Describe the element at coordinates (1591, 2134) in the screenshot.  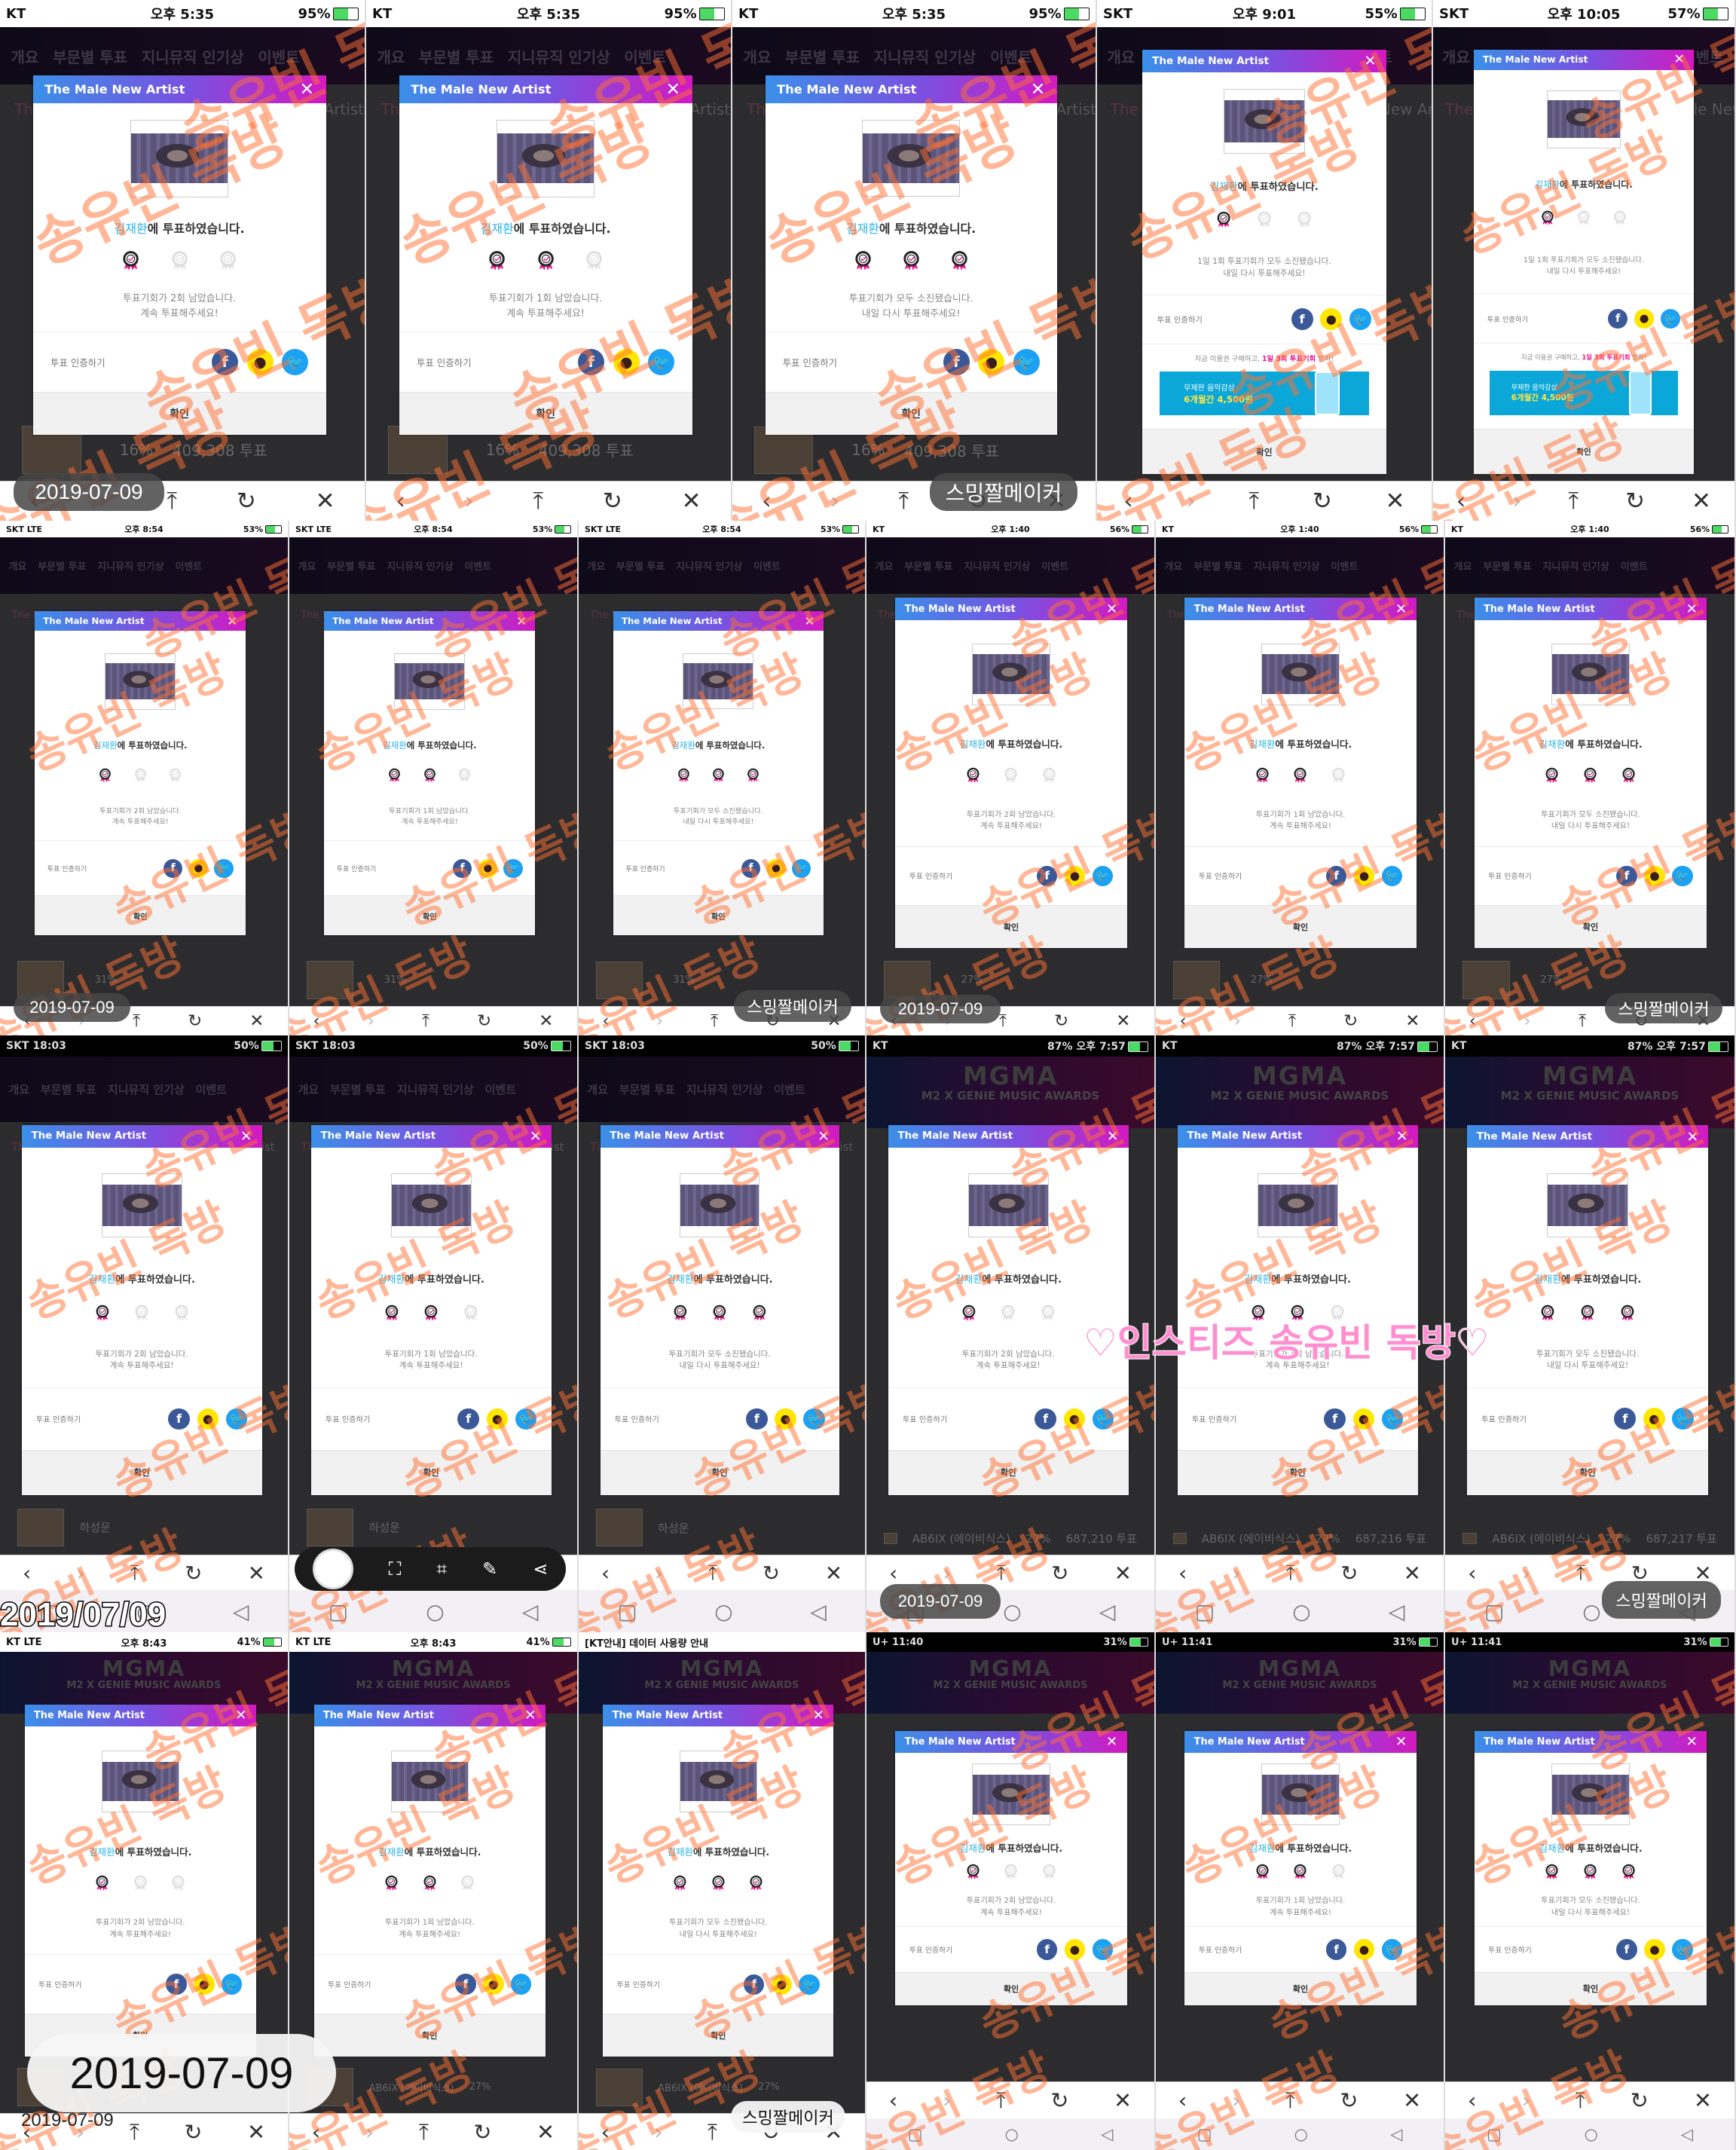
I see `home-icon: ○` at that location.